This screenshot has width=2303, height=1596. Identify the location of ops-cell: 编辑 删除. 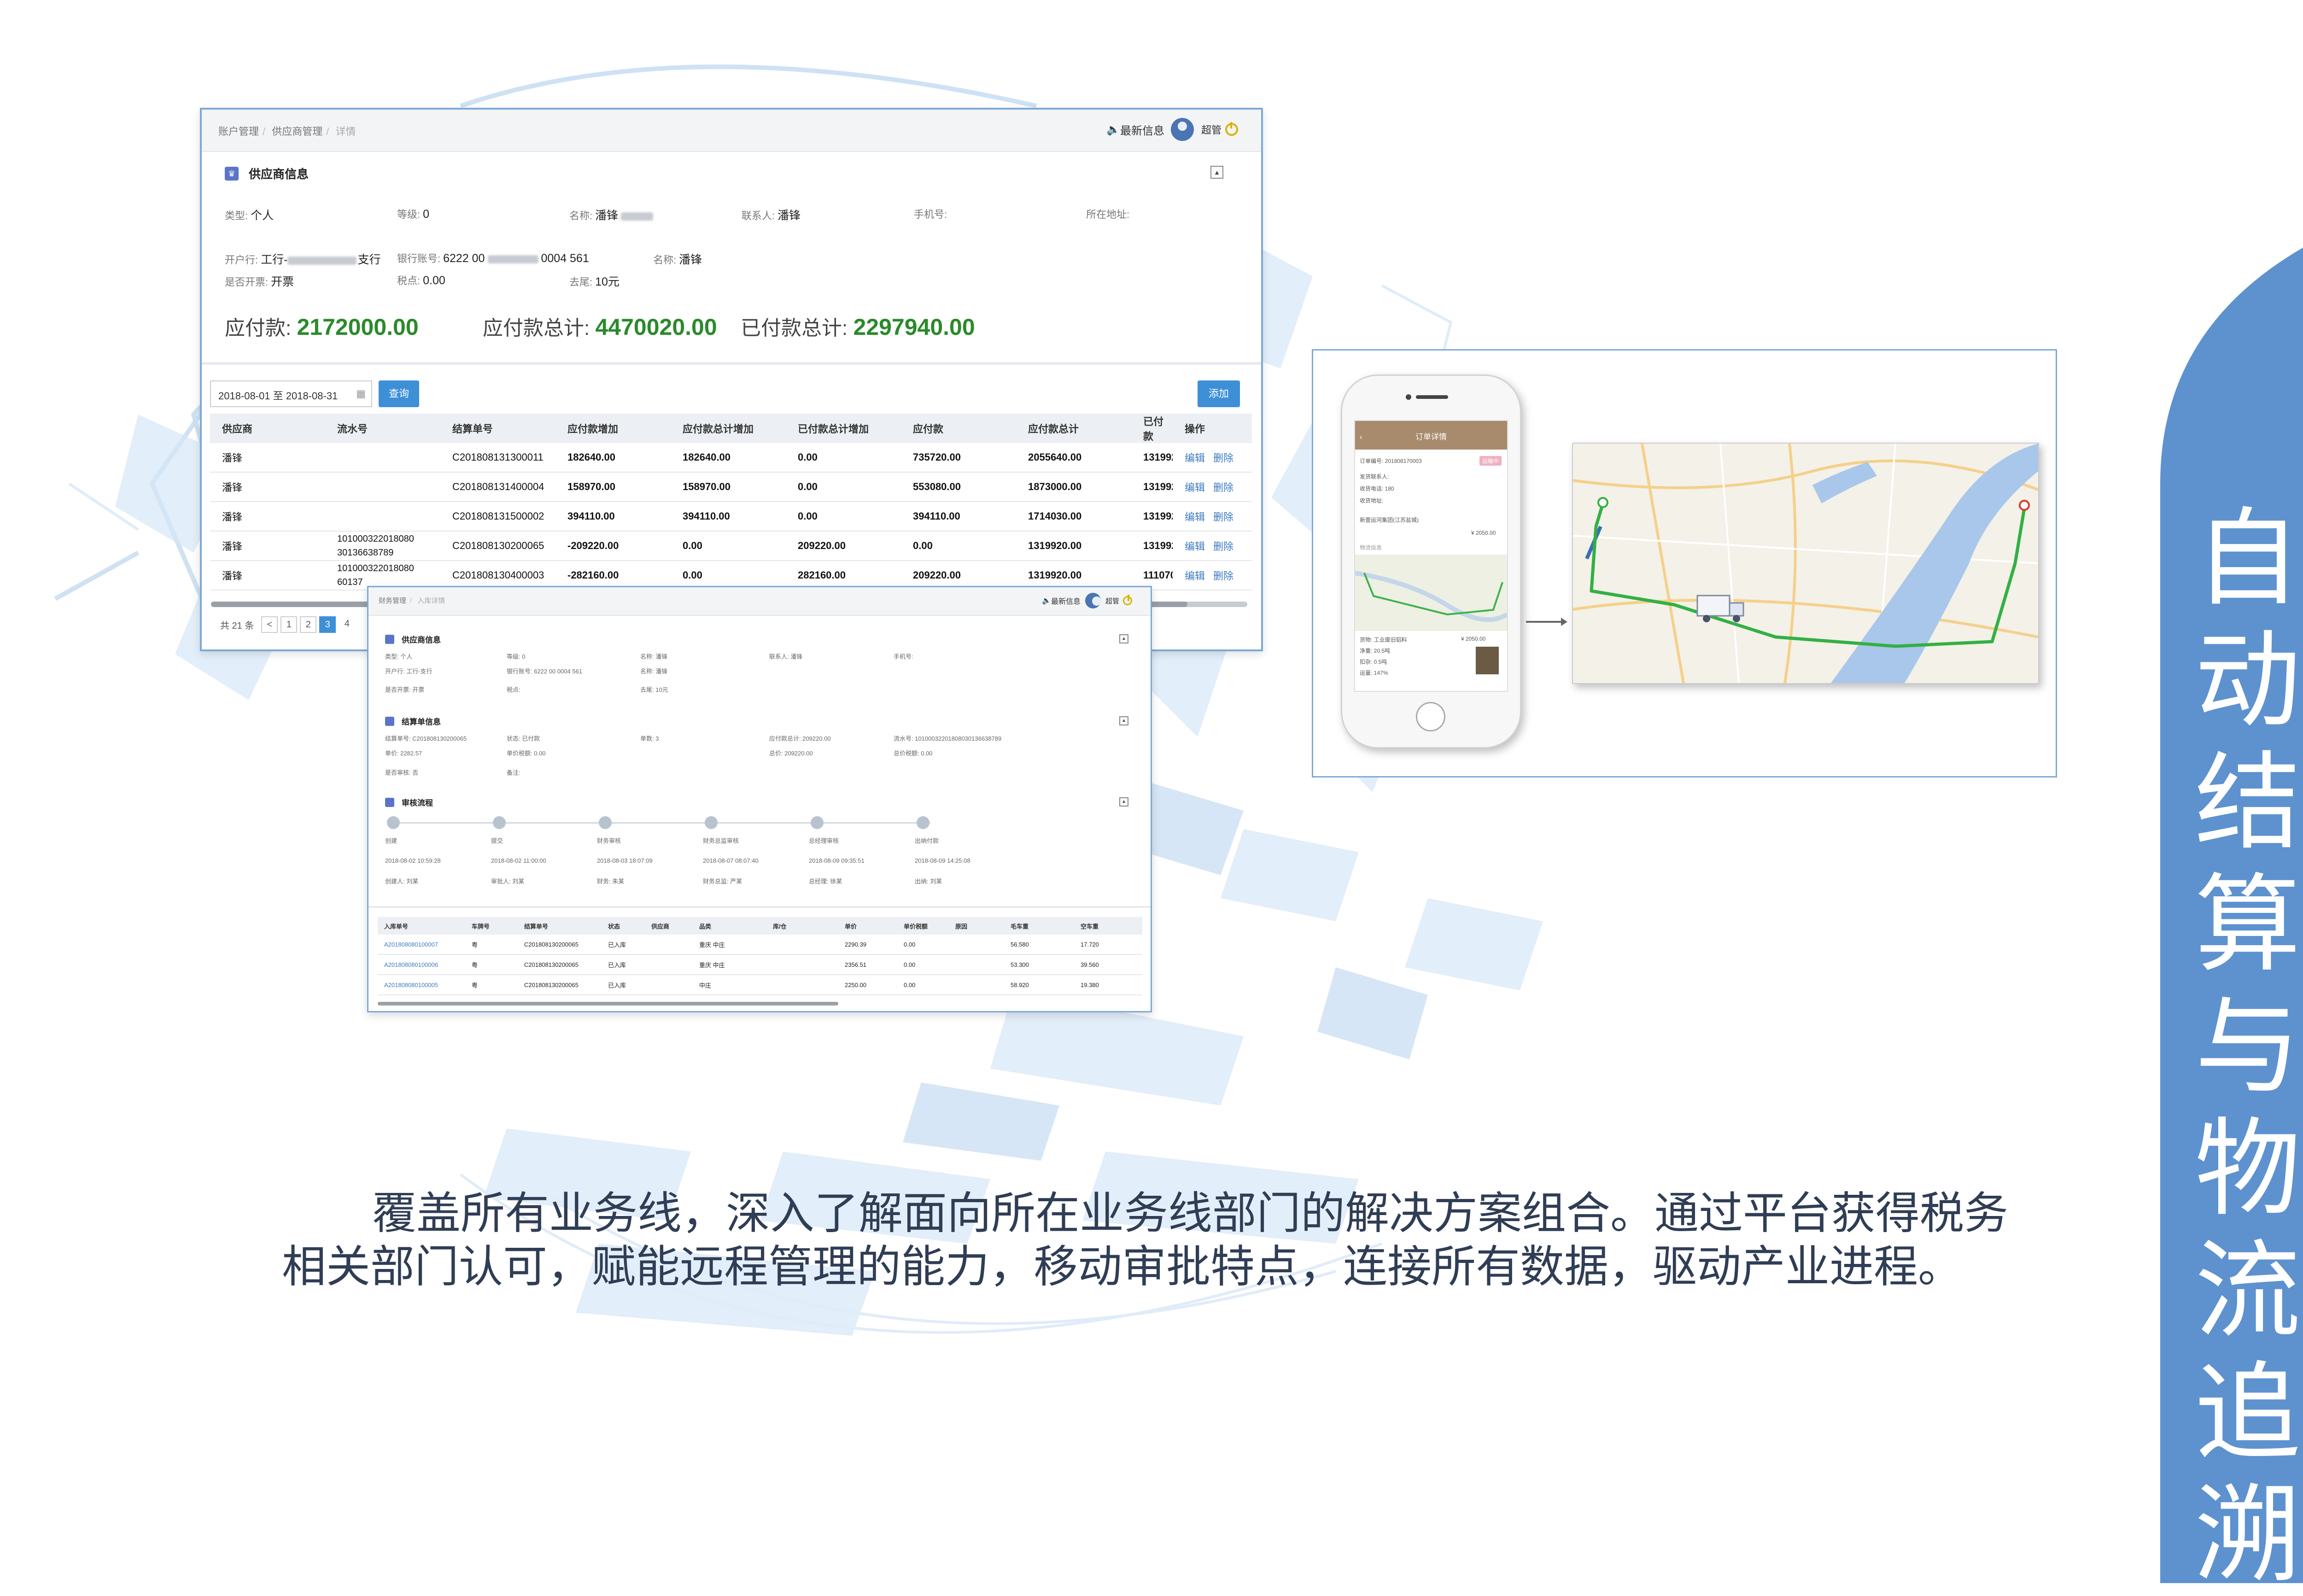
(1212, 546).